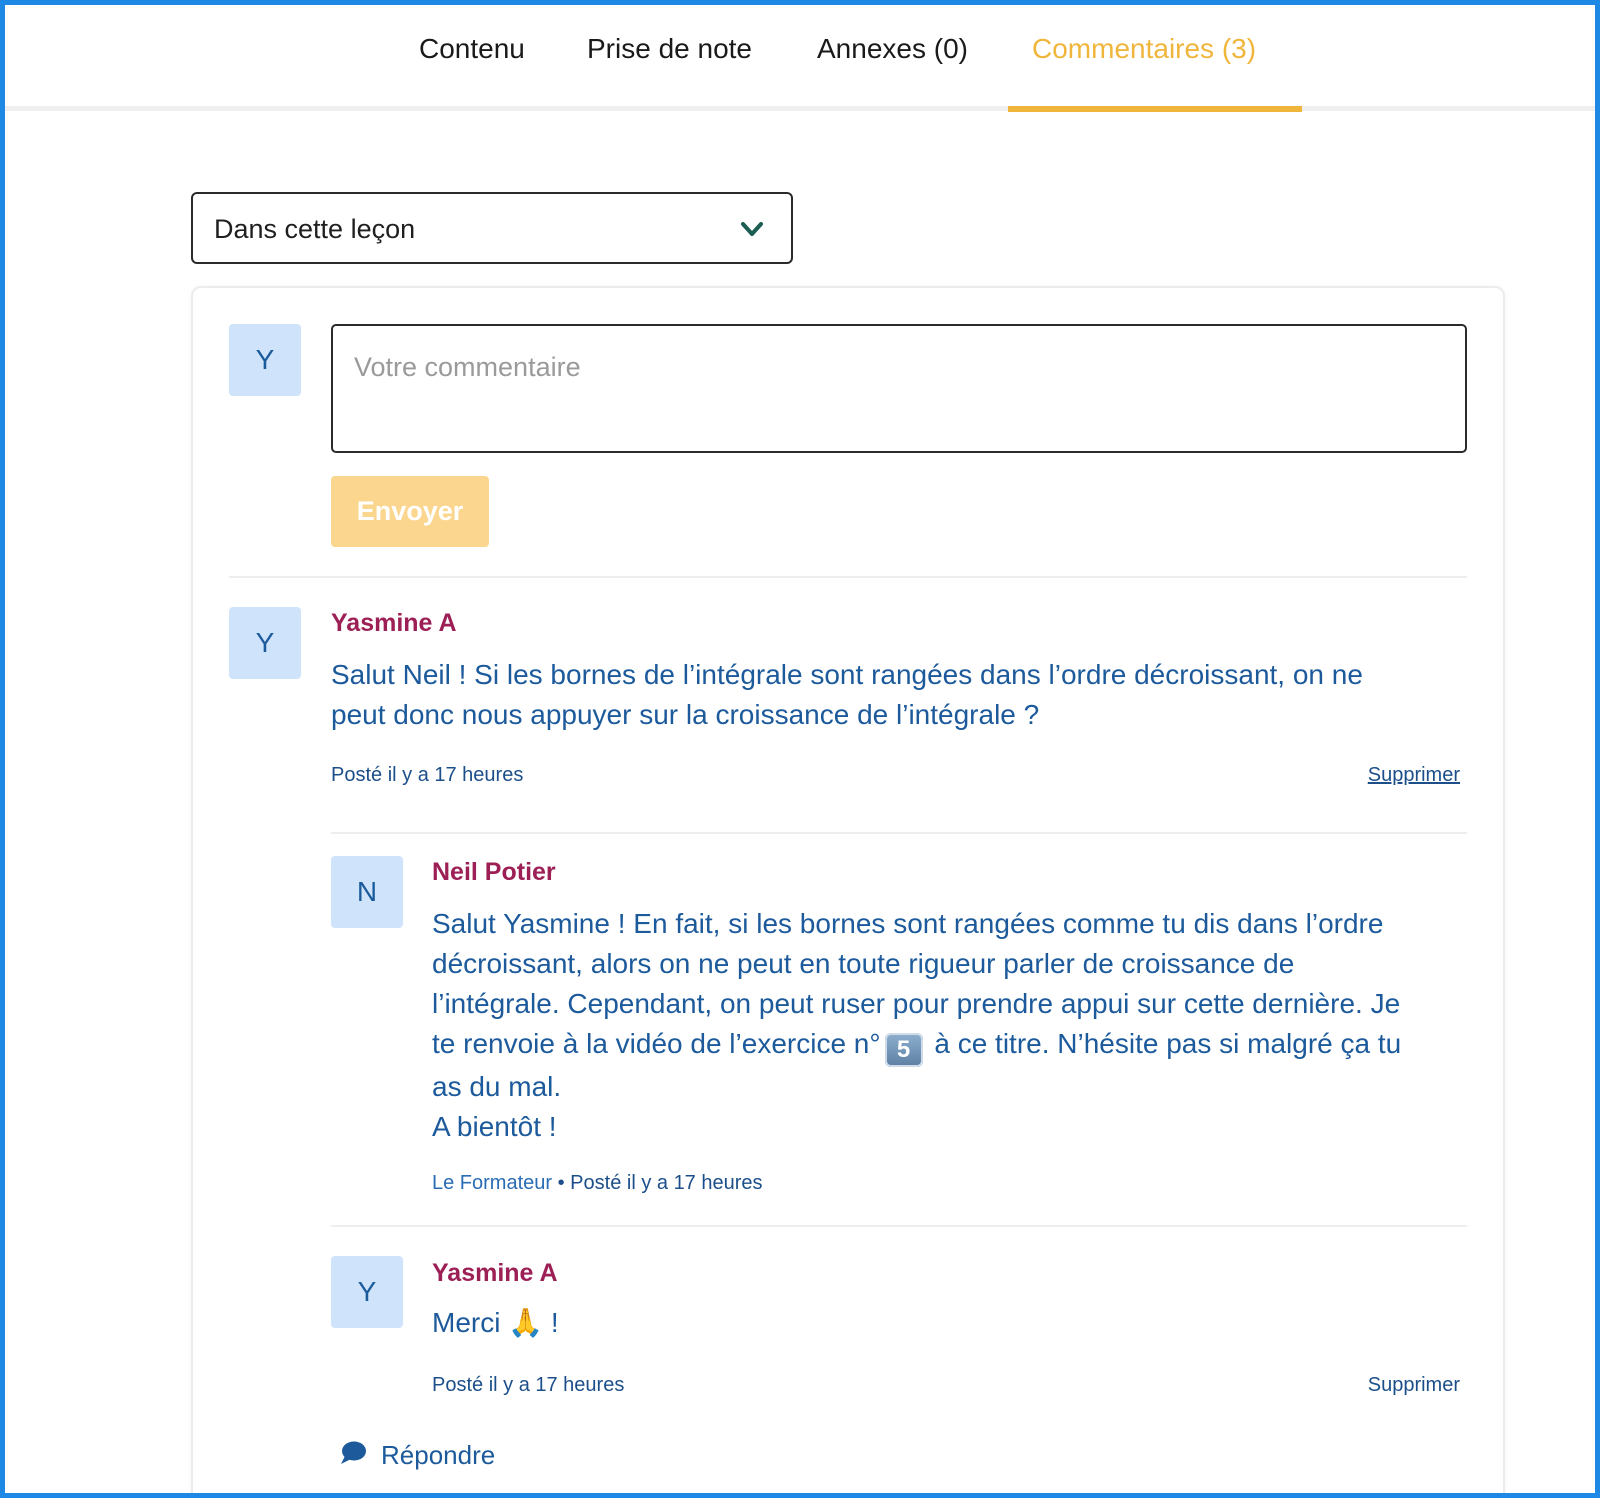 This screenshot has height=1498, width=1600. I want to click on body-text-segment: à ce titre. N’hésite pas si malgré ça tu, so click(1164, 1043).